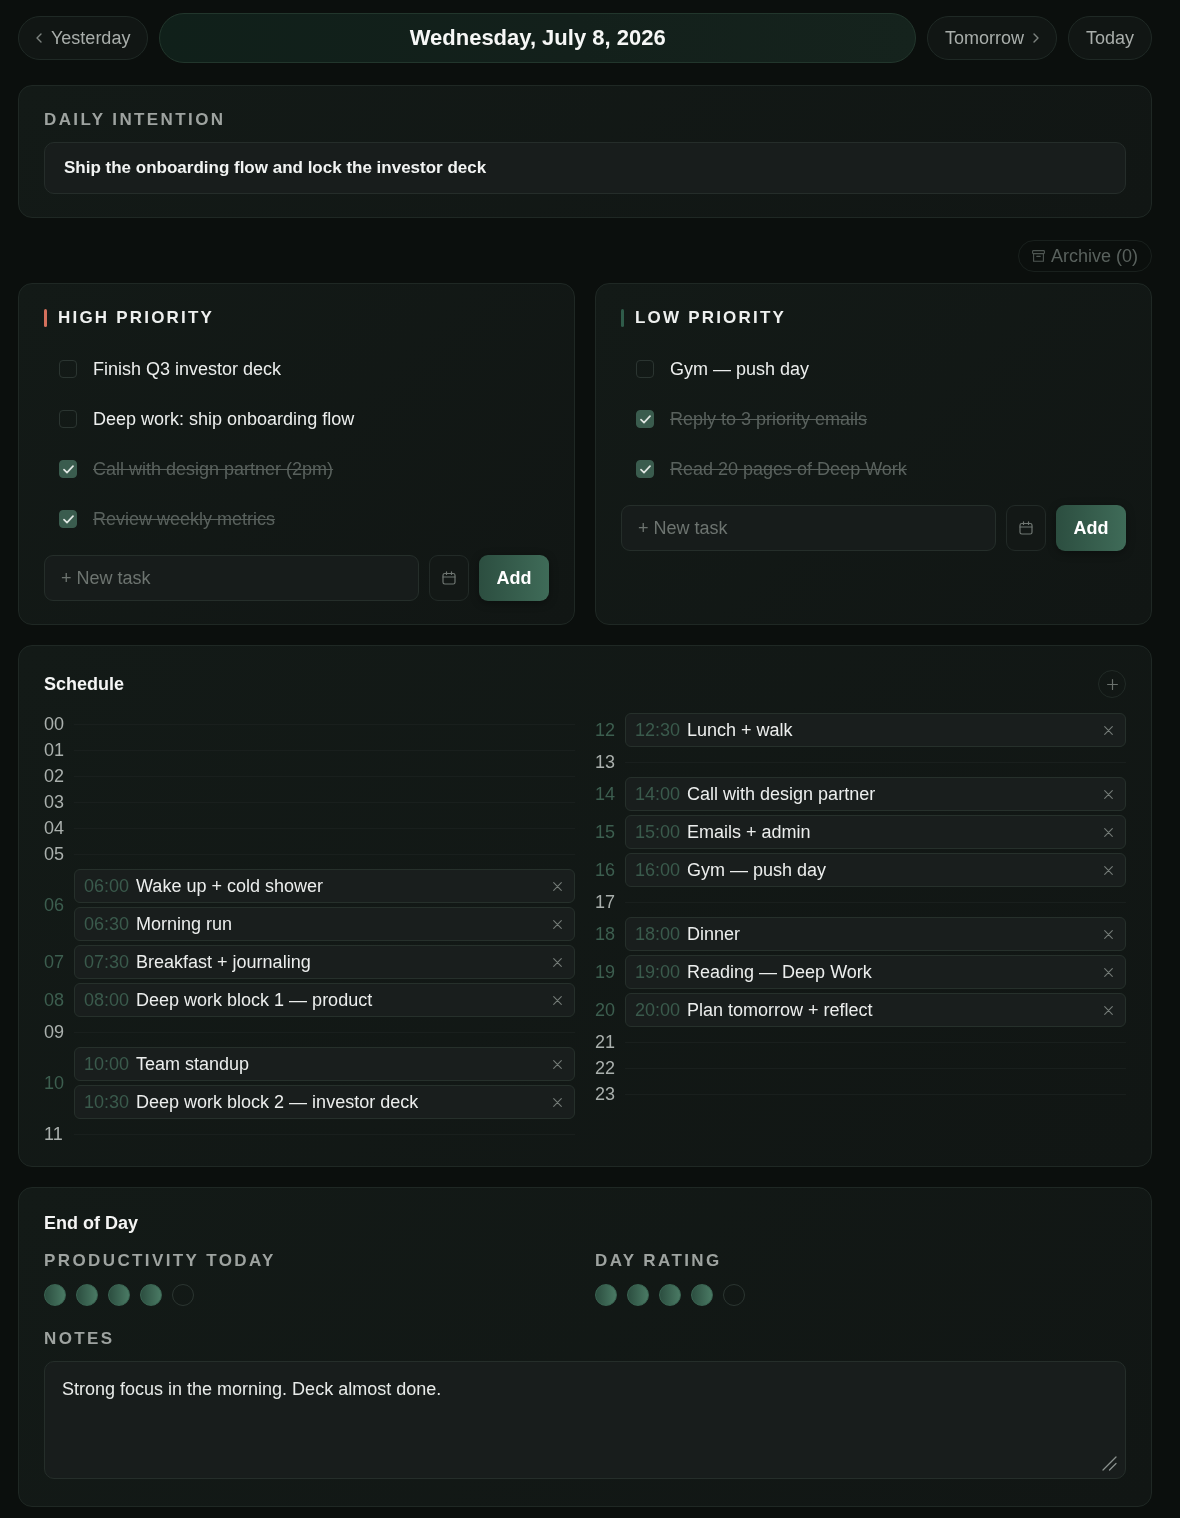 This screenshot has width=1180, height=1518. What do you see at coordinates (55, 776) in the screenshot?
I see `hour-label: 02` at bounding box center [55, 776].